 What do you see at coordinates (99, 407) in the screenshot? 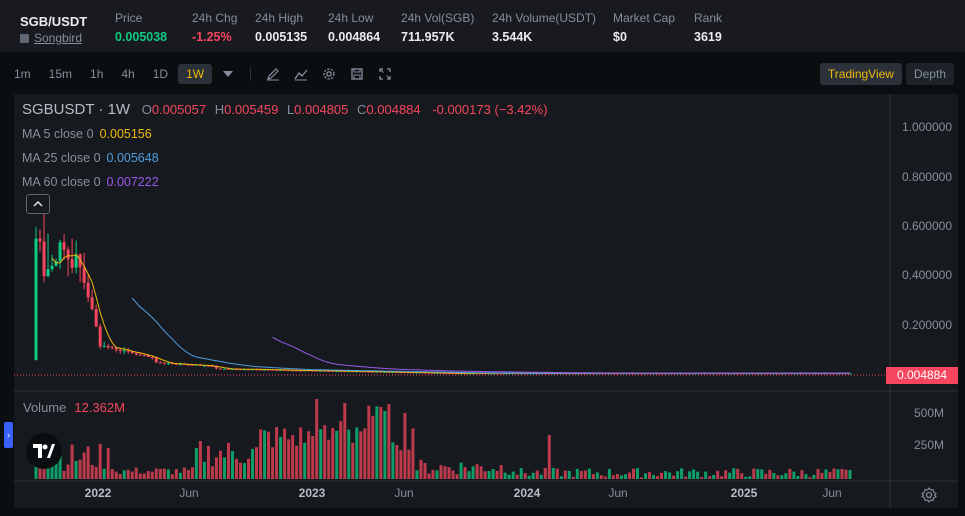
I see `volume-value: 12.362M` at bounding box center [99, 407].